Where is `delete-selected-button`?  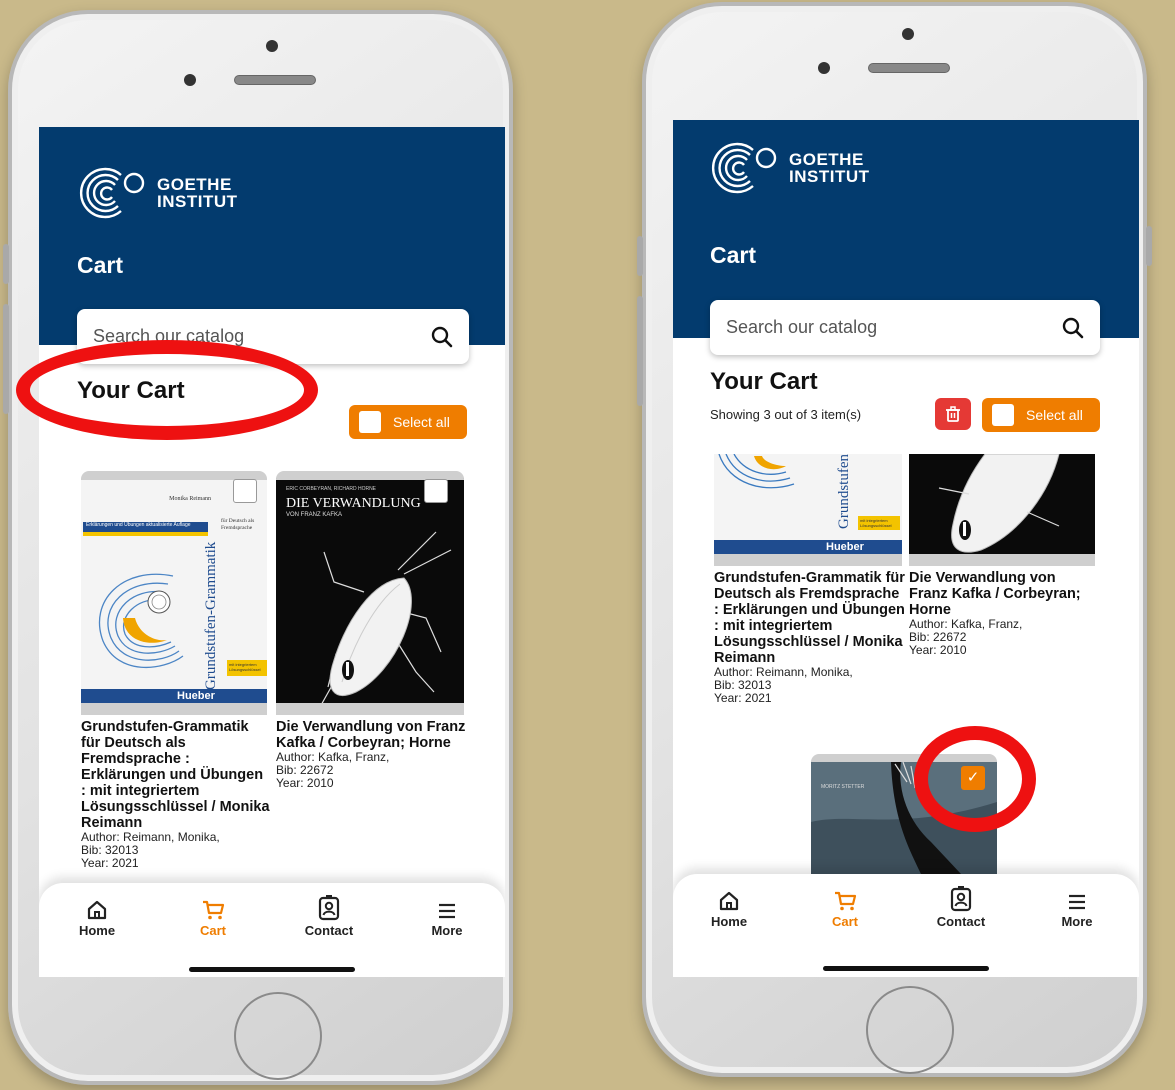
delete-selected-button is located at coordinates (953, 414).